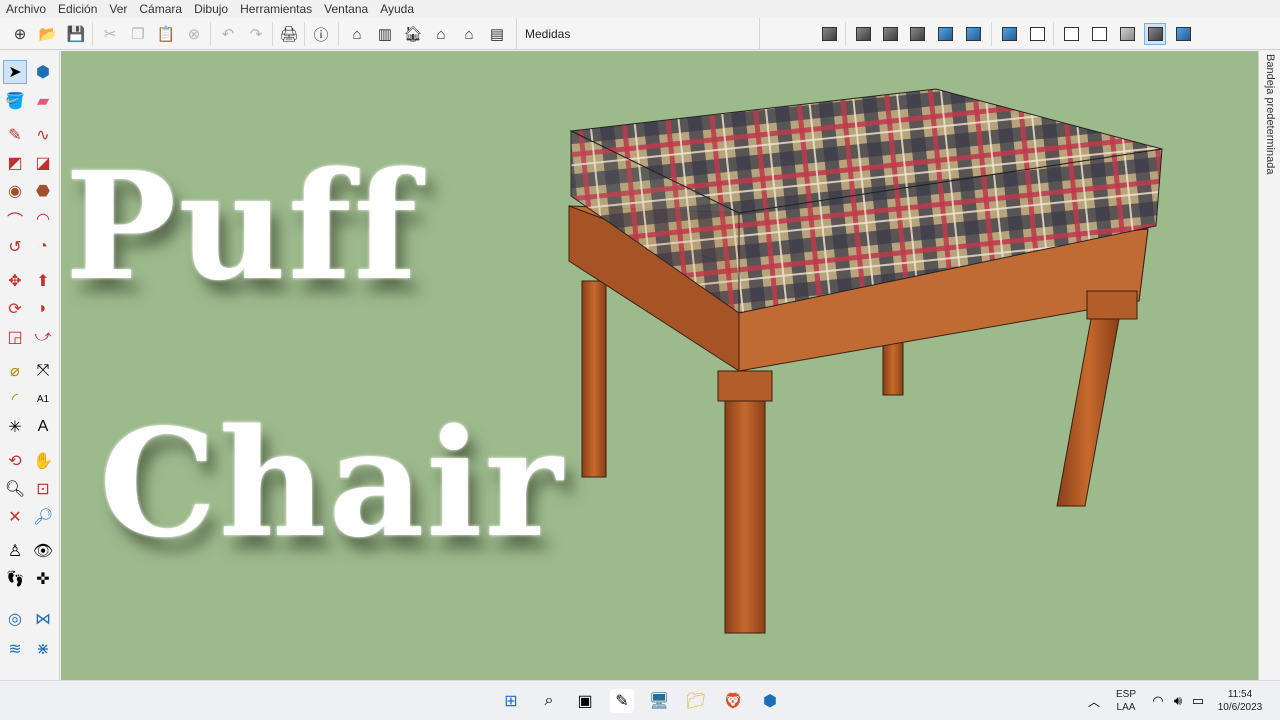  Describe the element at coordinates (43, 309) in the screenshot. I see `follow-me-icon: ◗` at that location.